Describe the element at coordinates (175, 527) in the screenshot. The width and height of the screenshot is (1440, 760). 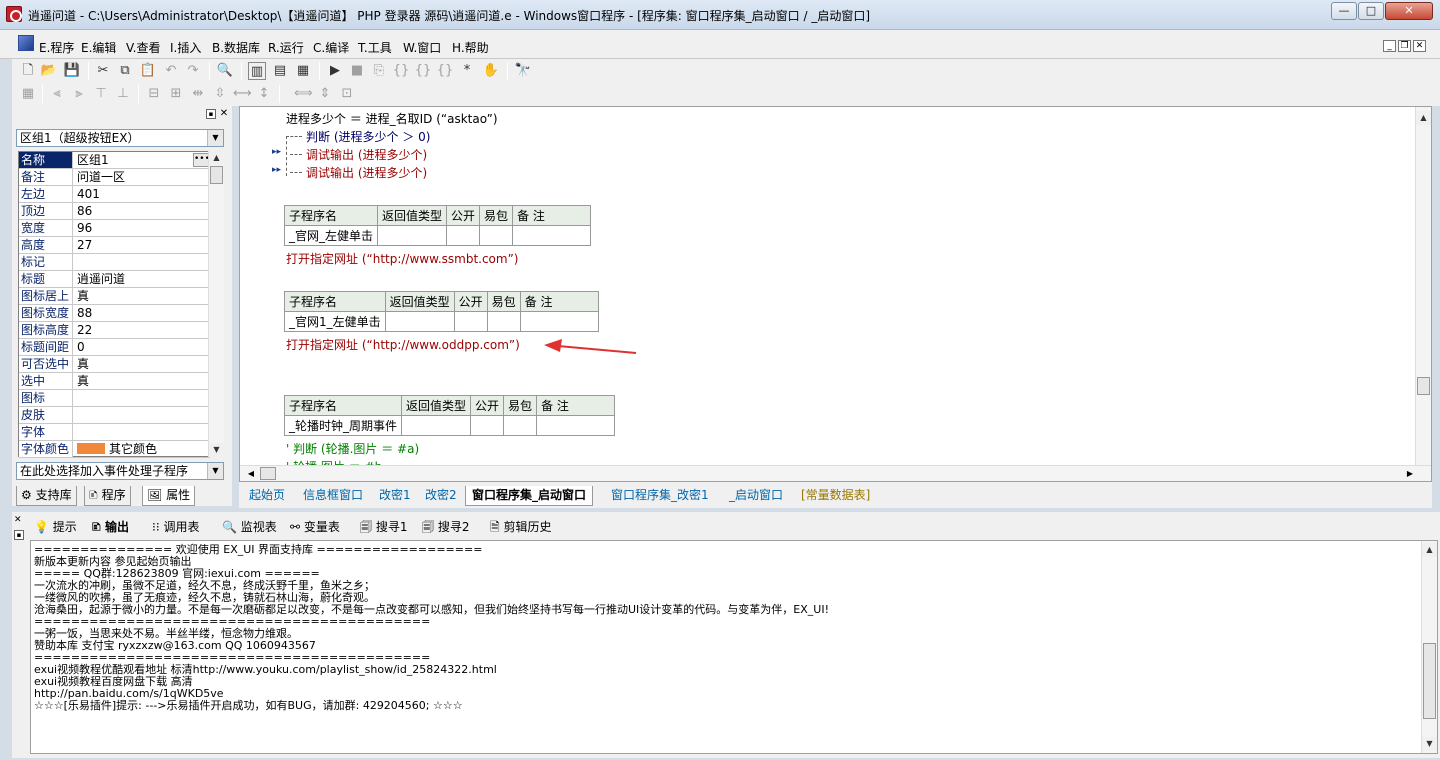
I see `tab-call-table: ⁝⁝ 调用表` at that location.